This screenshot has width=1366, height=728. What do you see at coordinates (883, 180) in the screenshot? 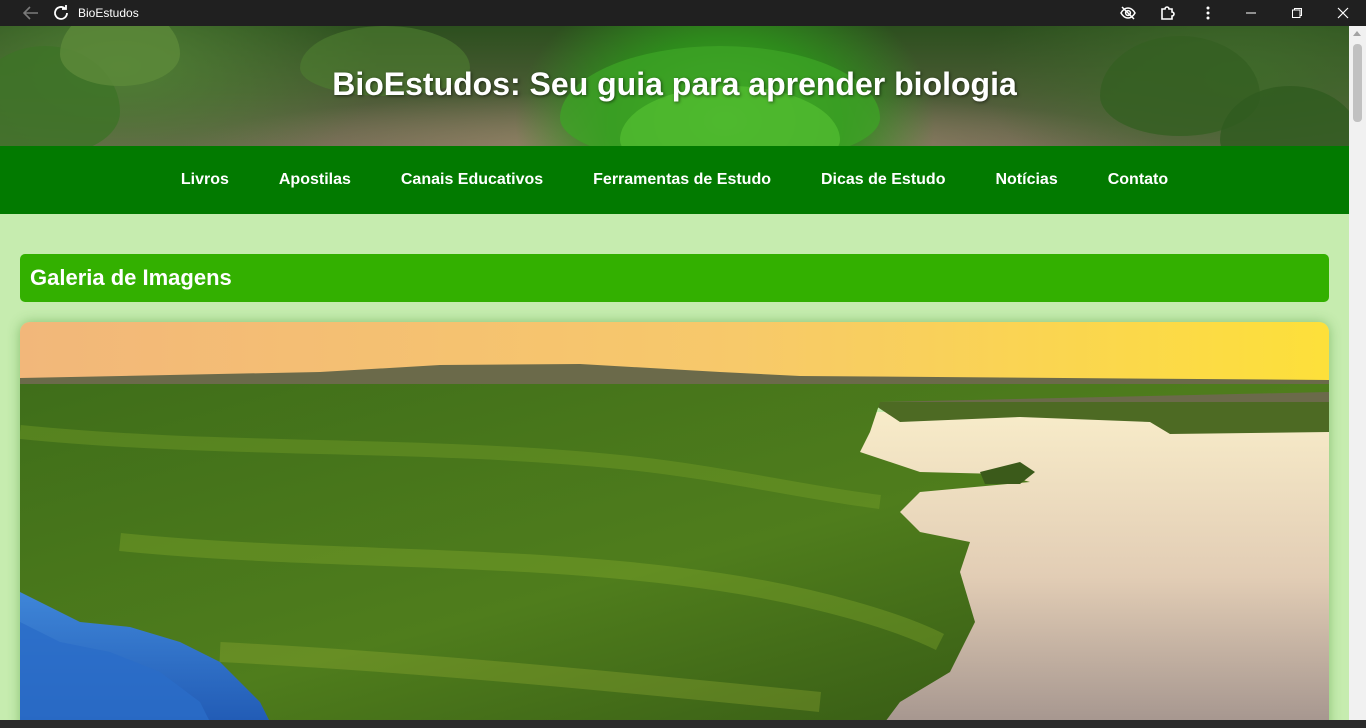
I see `nav-item-dicas-de-estudo: Dicas de Estudo` at bounding box center [883, 180].